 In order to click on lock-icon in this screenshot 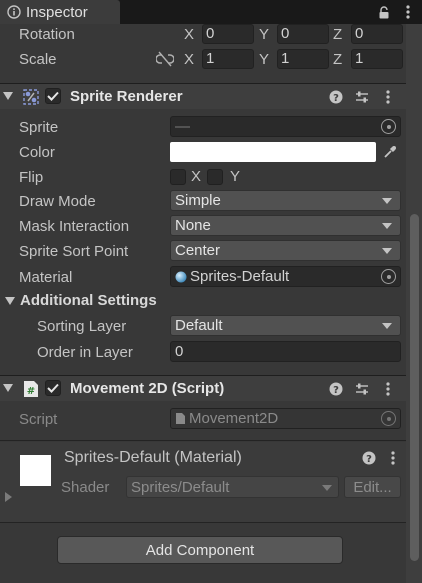, I will do `click(384, 12)`.